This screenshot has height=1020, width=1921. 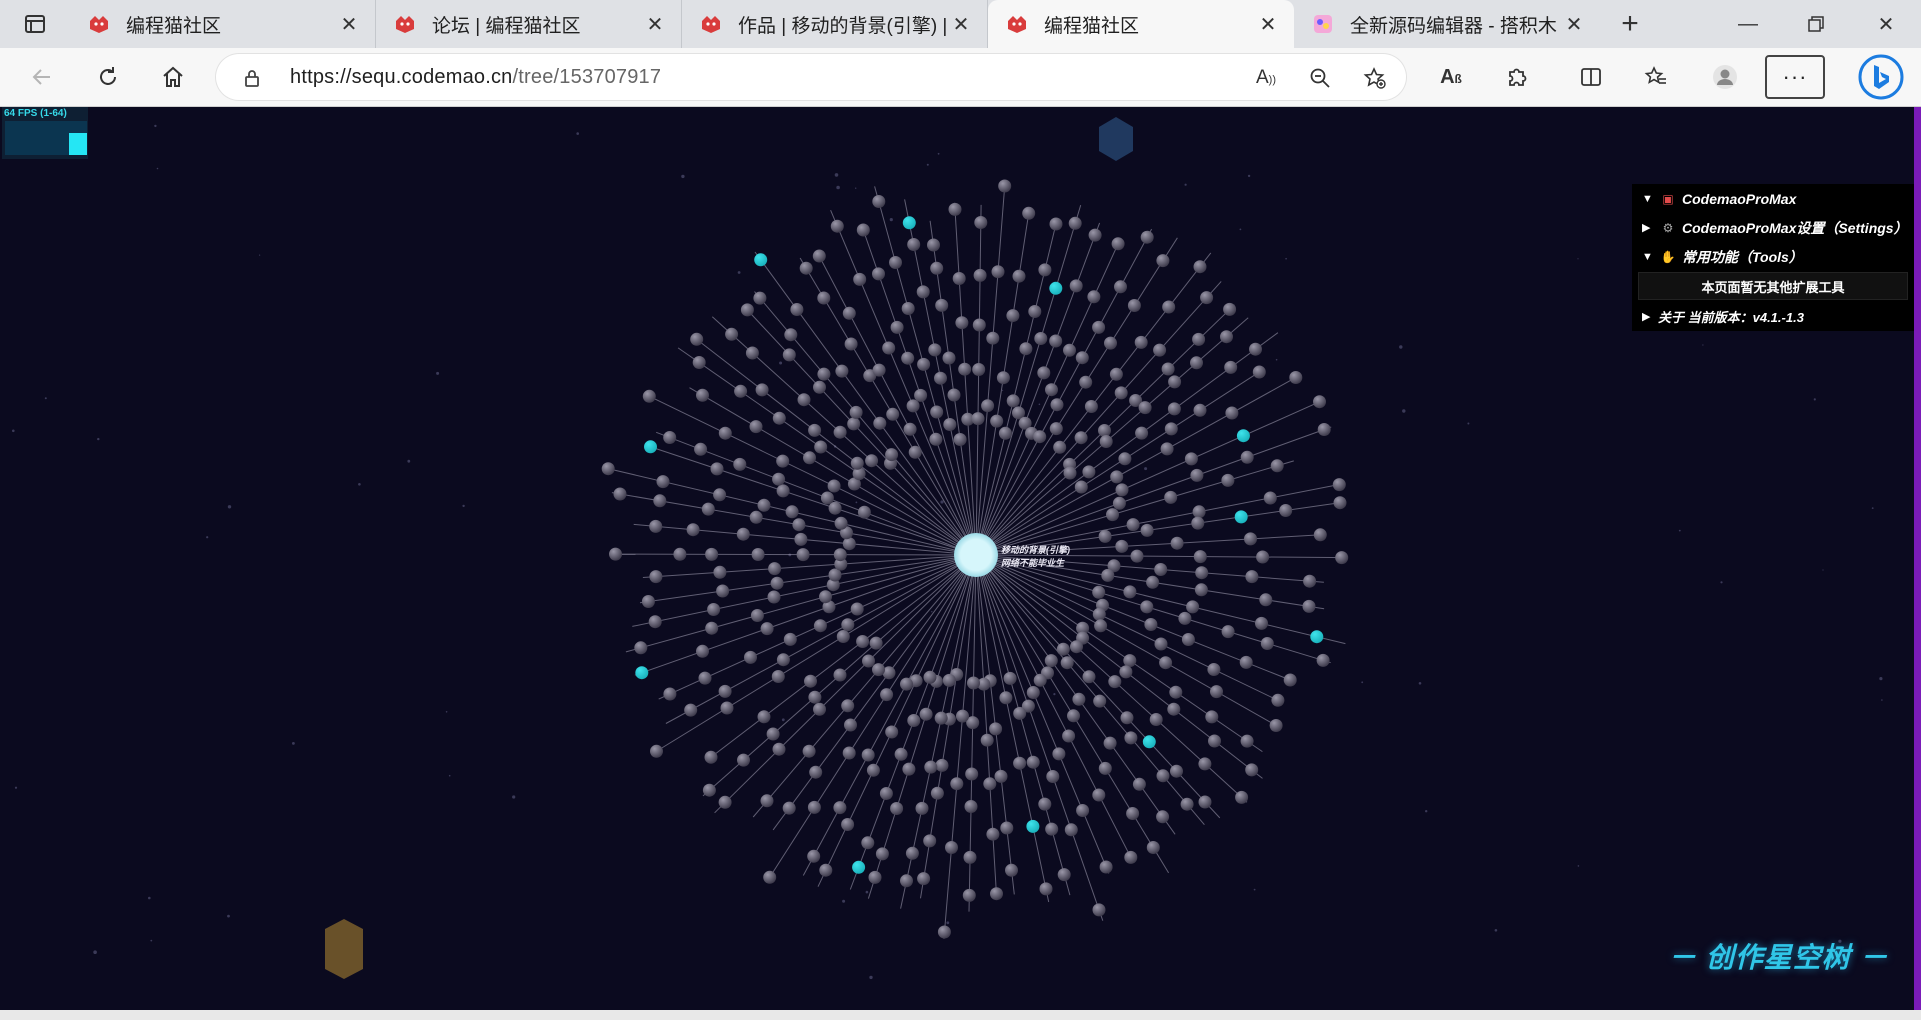 What do you see at coordinates (475, 77) in the screenshot?
I see `url-text: https://sequ.codemao.cn/tree/153707917` at bounding box center [475, 77].